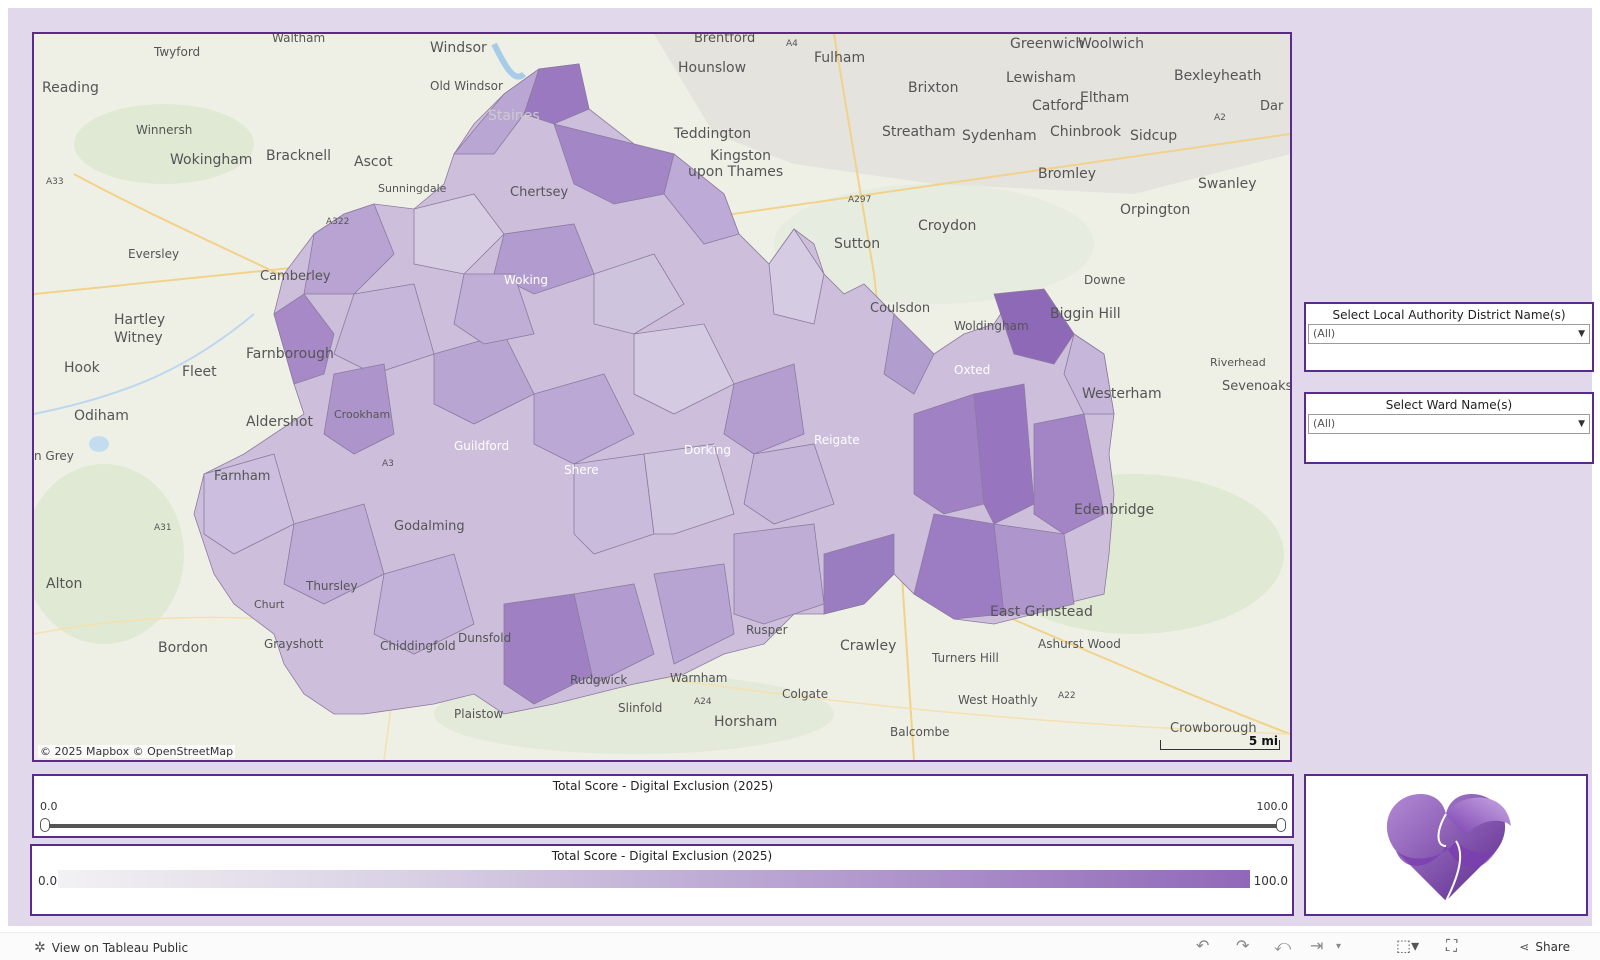 This screenshot has height=960, width=1600. What do you see at coordinates (269, 604) in the screenshot?
I see `label-churt: Churt` at bounding box center [269, 604].